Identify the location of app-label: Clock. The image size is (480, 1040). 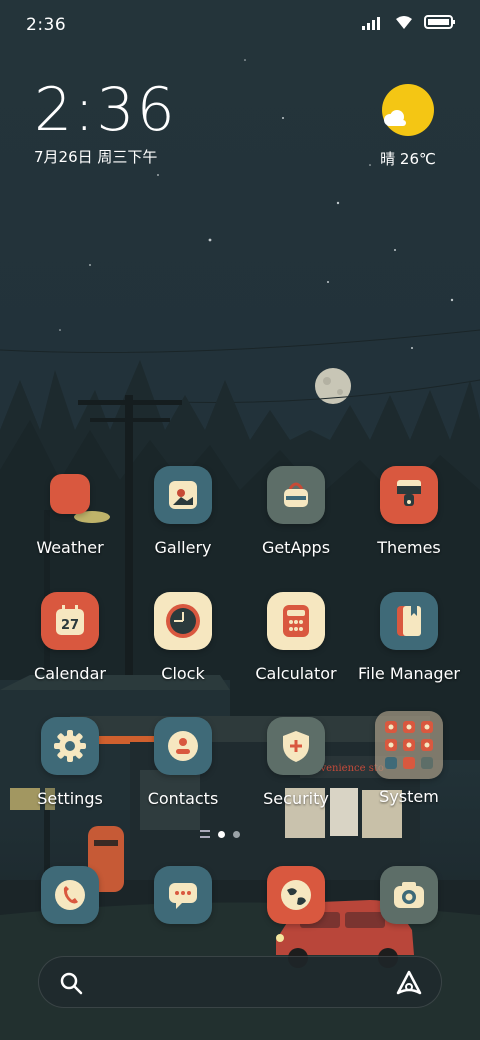
(183, 673).